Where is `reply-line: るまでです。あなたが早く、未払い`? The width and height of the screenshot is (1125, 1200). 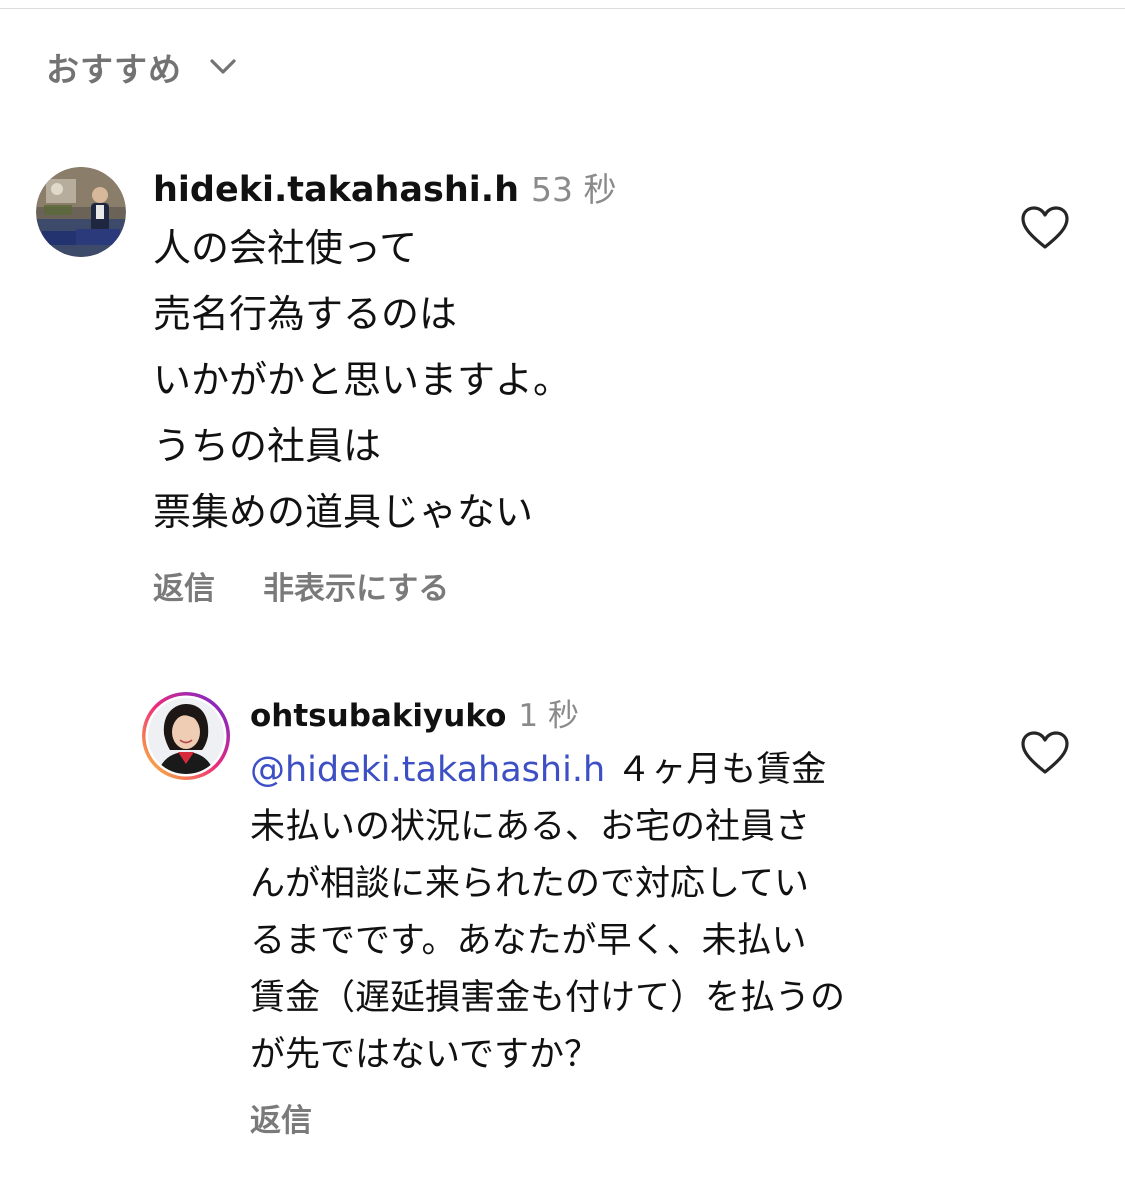 reply-line: るまでです。あなたが早く、未払い is located at coordinates (528, 941).